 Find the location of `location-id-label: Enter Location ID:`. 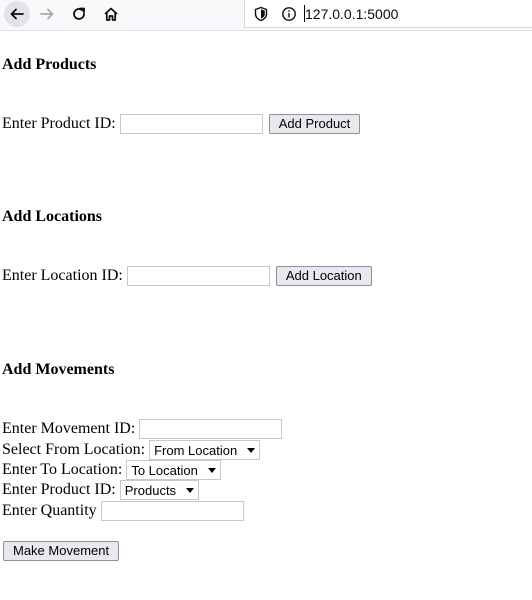

location-id-label: Enter Location ID: is located at coordinates (62, 275).